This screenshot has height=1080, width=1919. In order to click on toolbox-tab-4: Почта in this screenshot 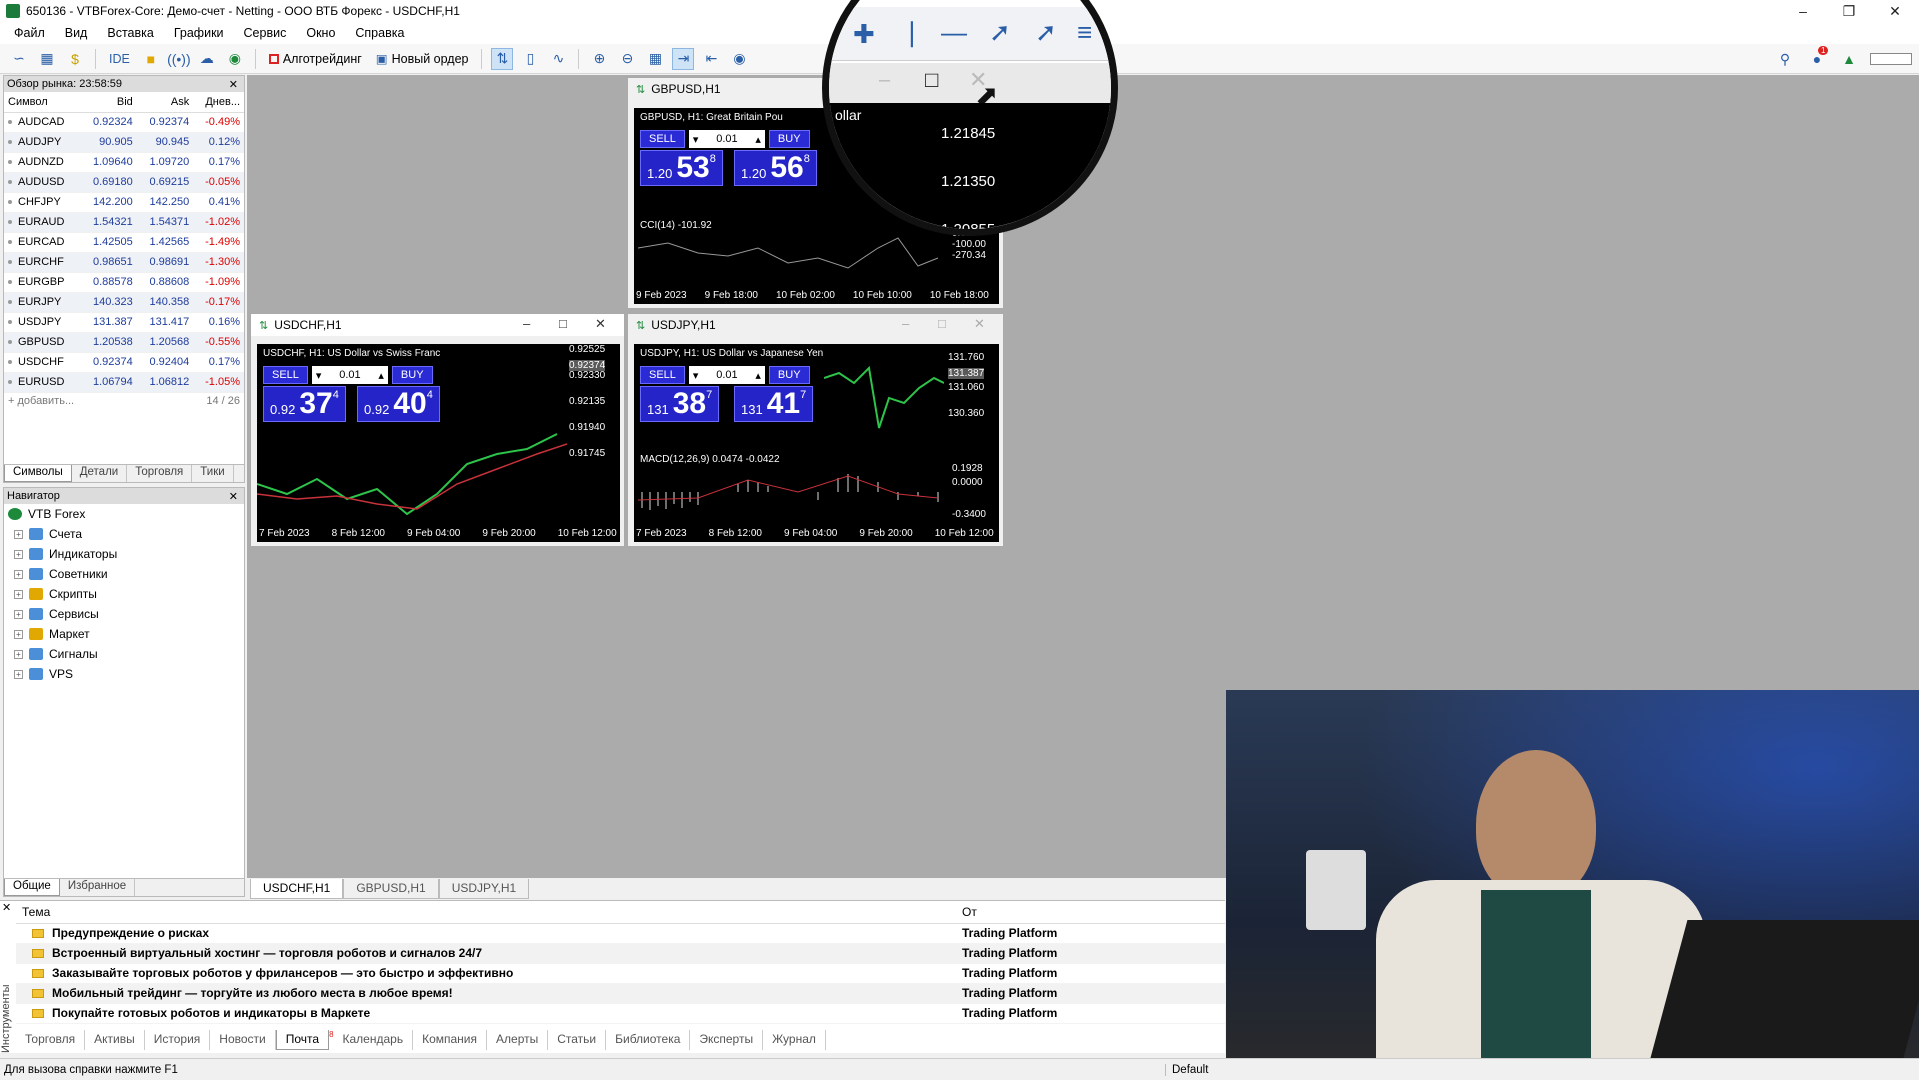, I will do `click(302, 1040)`.